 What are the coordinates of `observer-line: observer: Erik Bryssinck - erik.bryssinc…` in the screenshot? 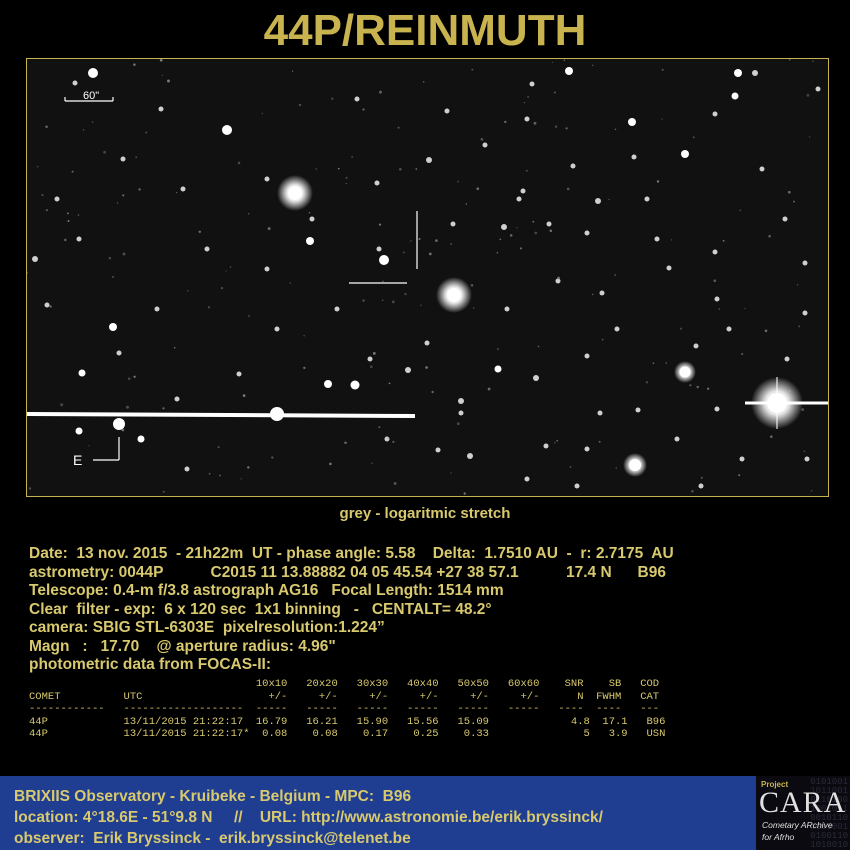 It's located at (212, 838).